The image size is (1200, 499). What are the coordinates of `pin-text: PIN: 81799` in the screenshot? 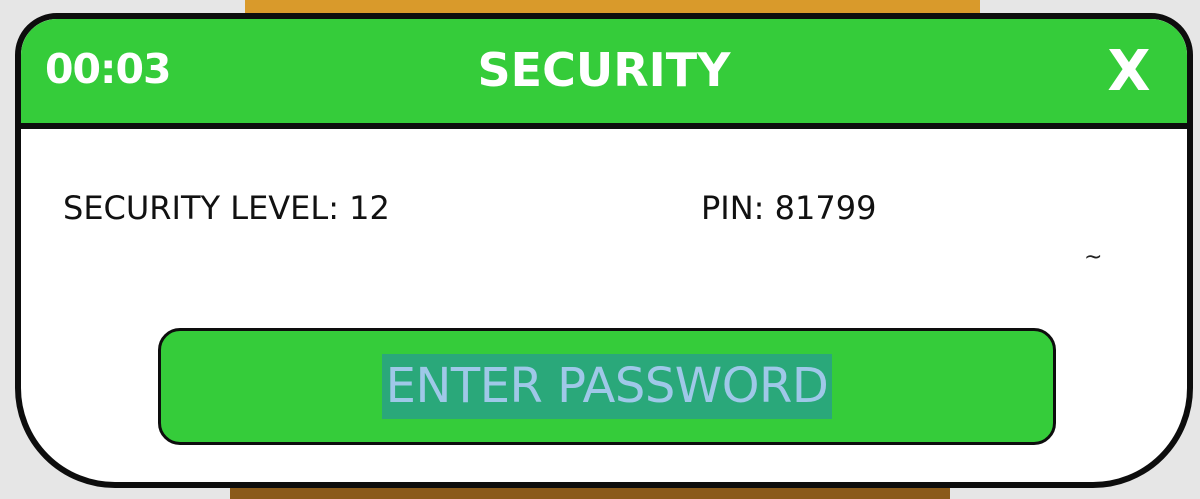 It's located at (789, 208).